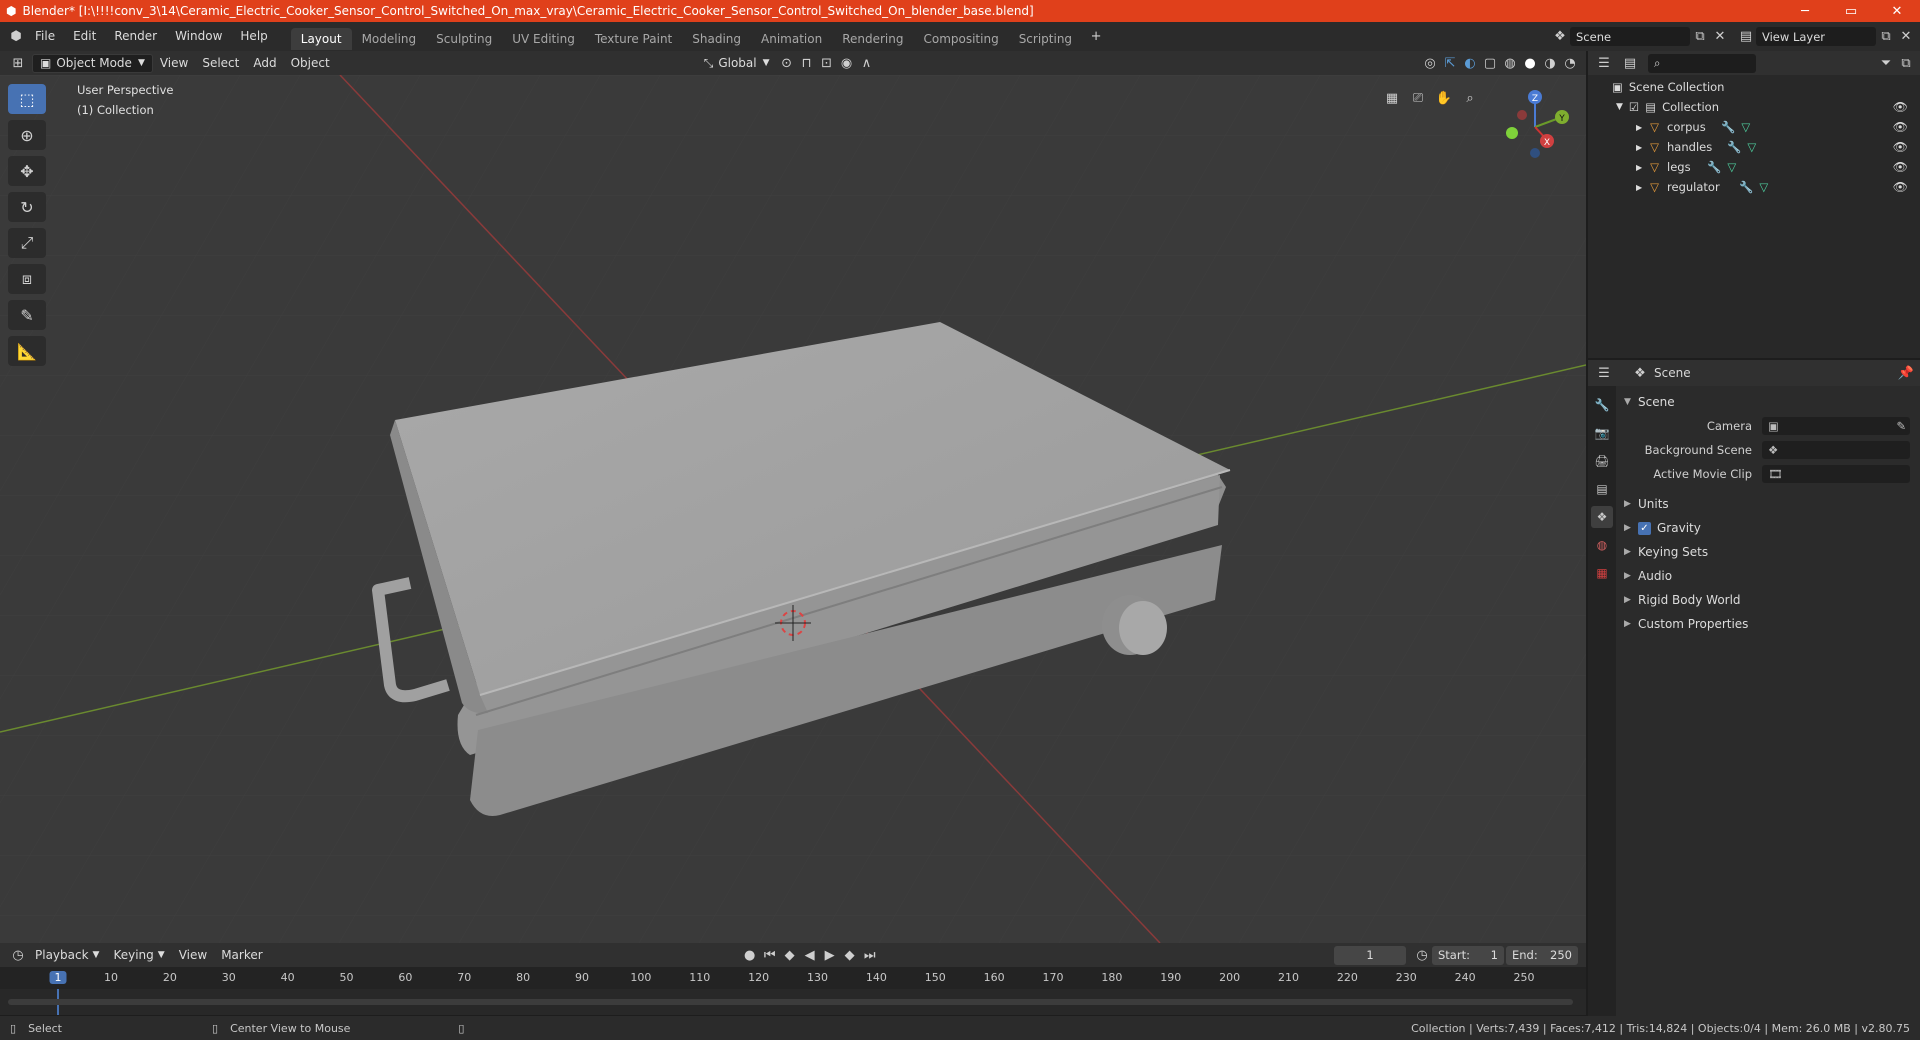 The height and width of the screenshot is (1040, 1920). Describe the element at coordinates (1604, 63) in the screenshot. I see `outliner-editor-icon: ☰` at that location.